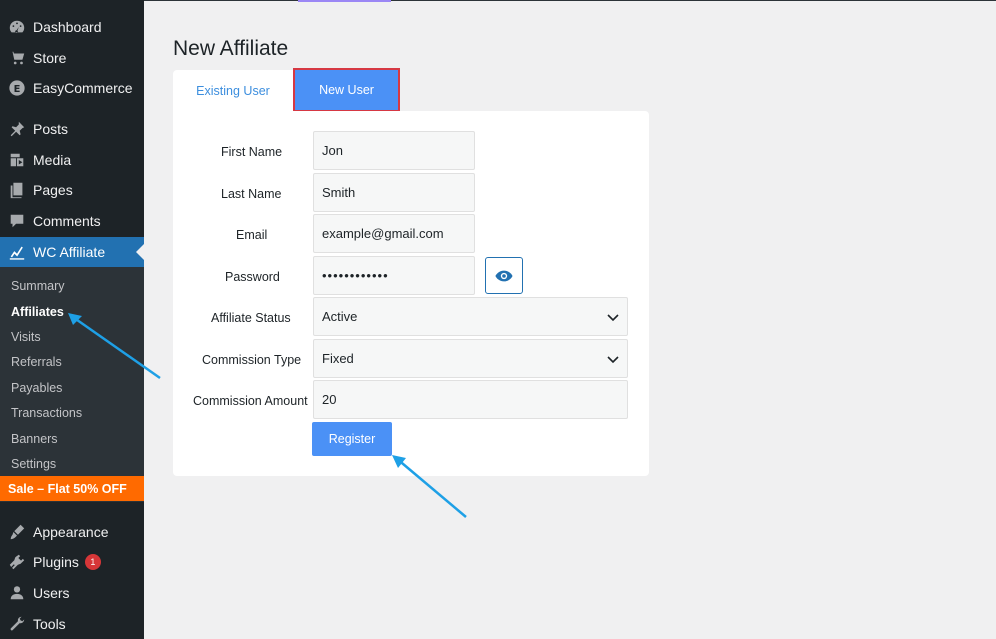 The image size is (996, 639). What do you see at coordinates (570, 0) in the screenshot?
I see `admin-bar-edge` at bounding box center [570, 0].